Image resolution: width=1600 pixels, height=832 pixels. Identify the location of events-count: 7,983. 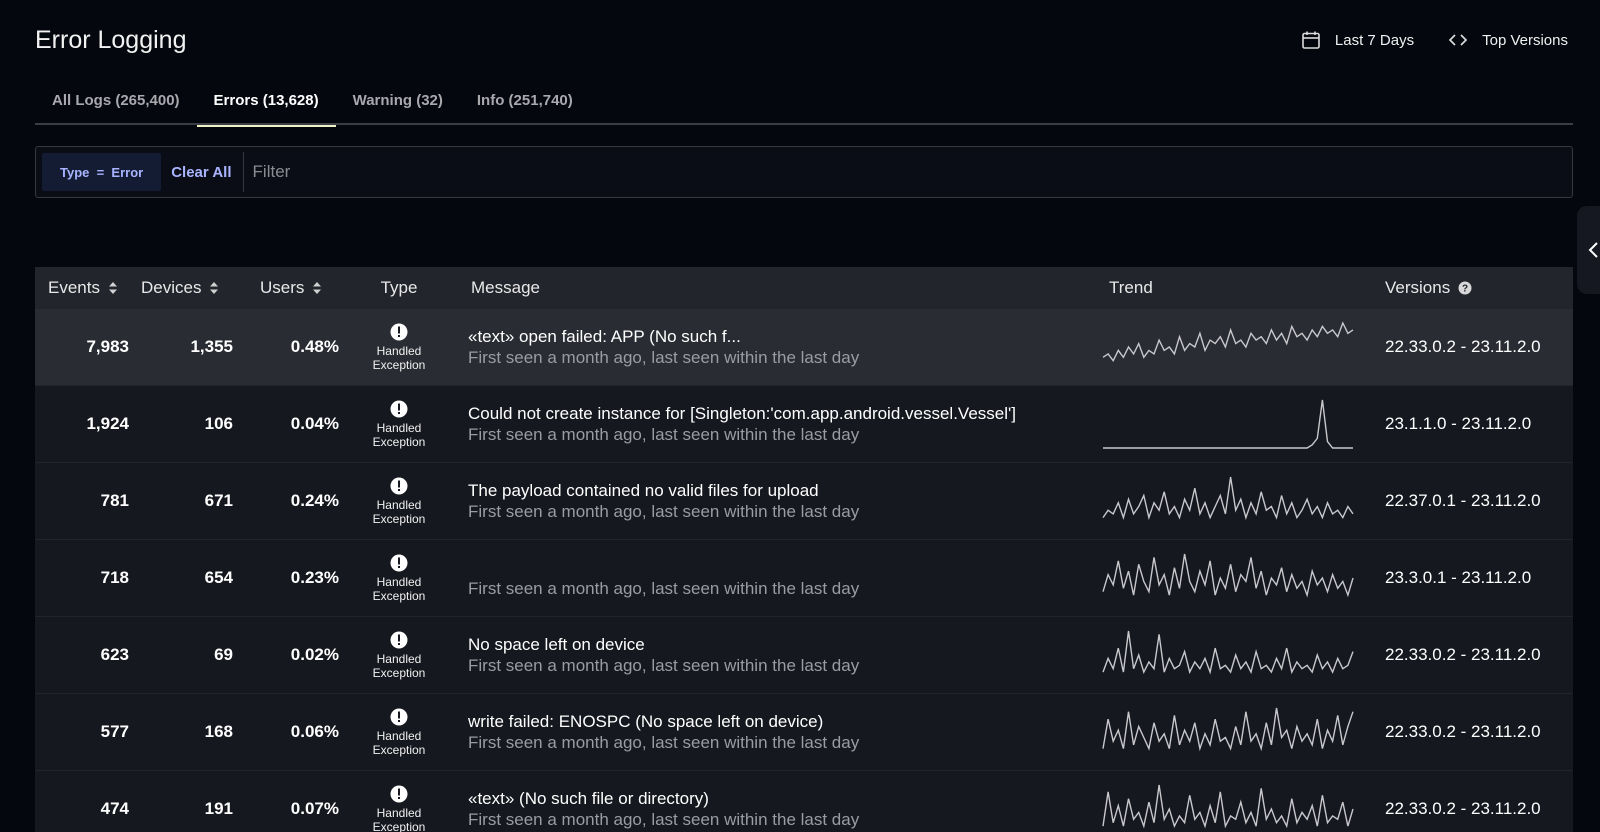
(107, 346).